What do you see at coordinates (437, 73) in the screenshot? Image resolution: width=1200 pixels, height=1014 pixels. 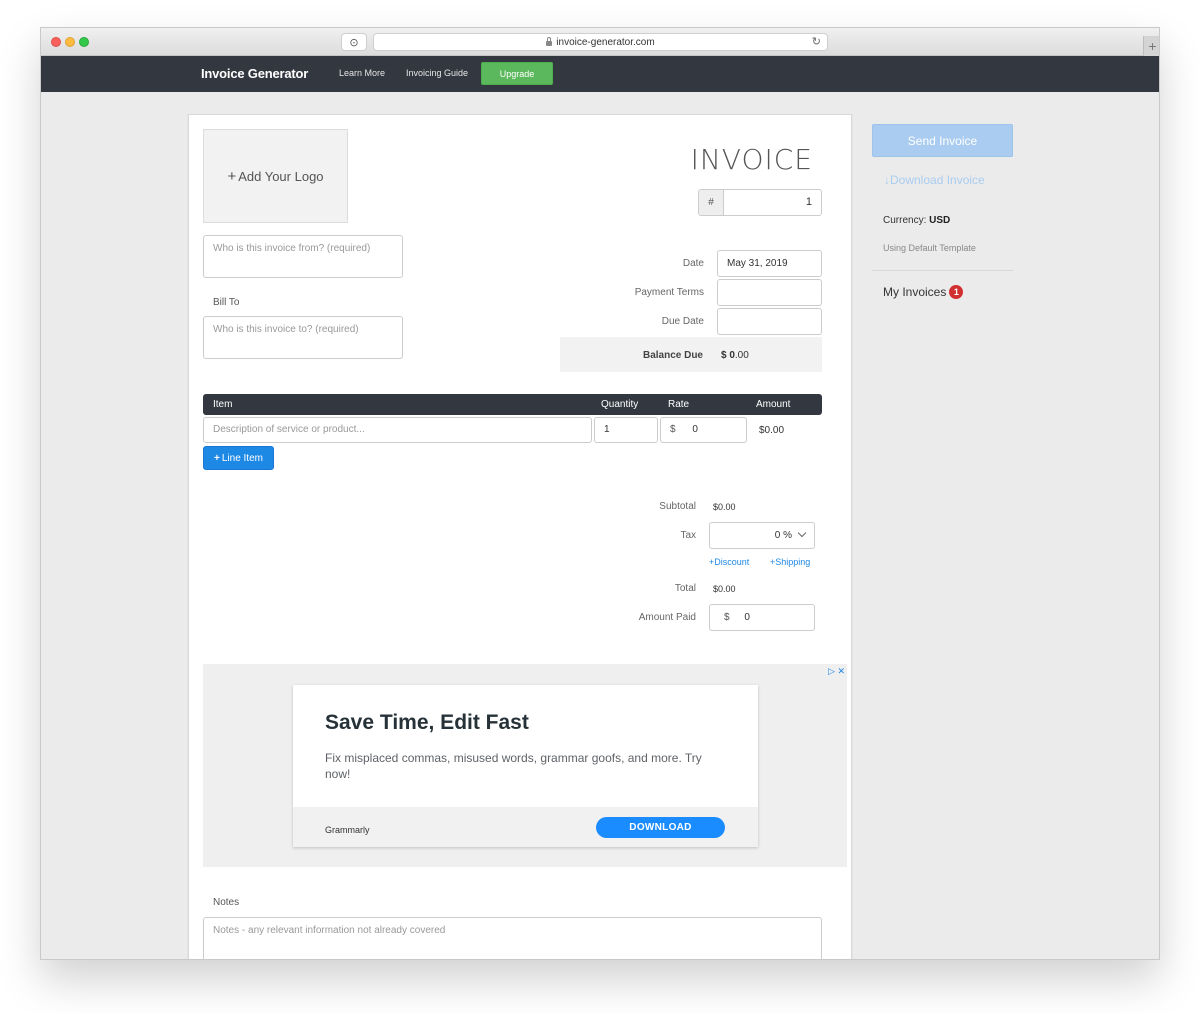 I see `nav-invoicing-guide: Invoicing Guide` at bounding box center [437, 73].